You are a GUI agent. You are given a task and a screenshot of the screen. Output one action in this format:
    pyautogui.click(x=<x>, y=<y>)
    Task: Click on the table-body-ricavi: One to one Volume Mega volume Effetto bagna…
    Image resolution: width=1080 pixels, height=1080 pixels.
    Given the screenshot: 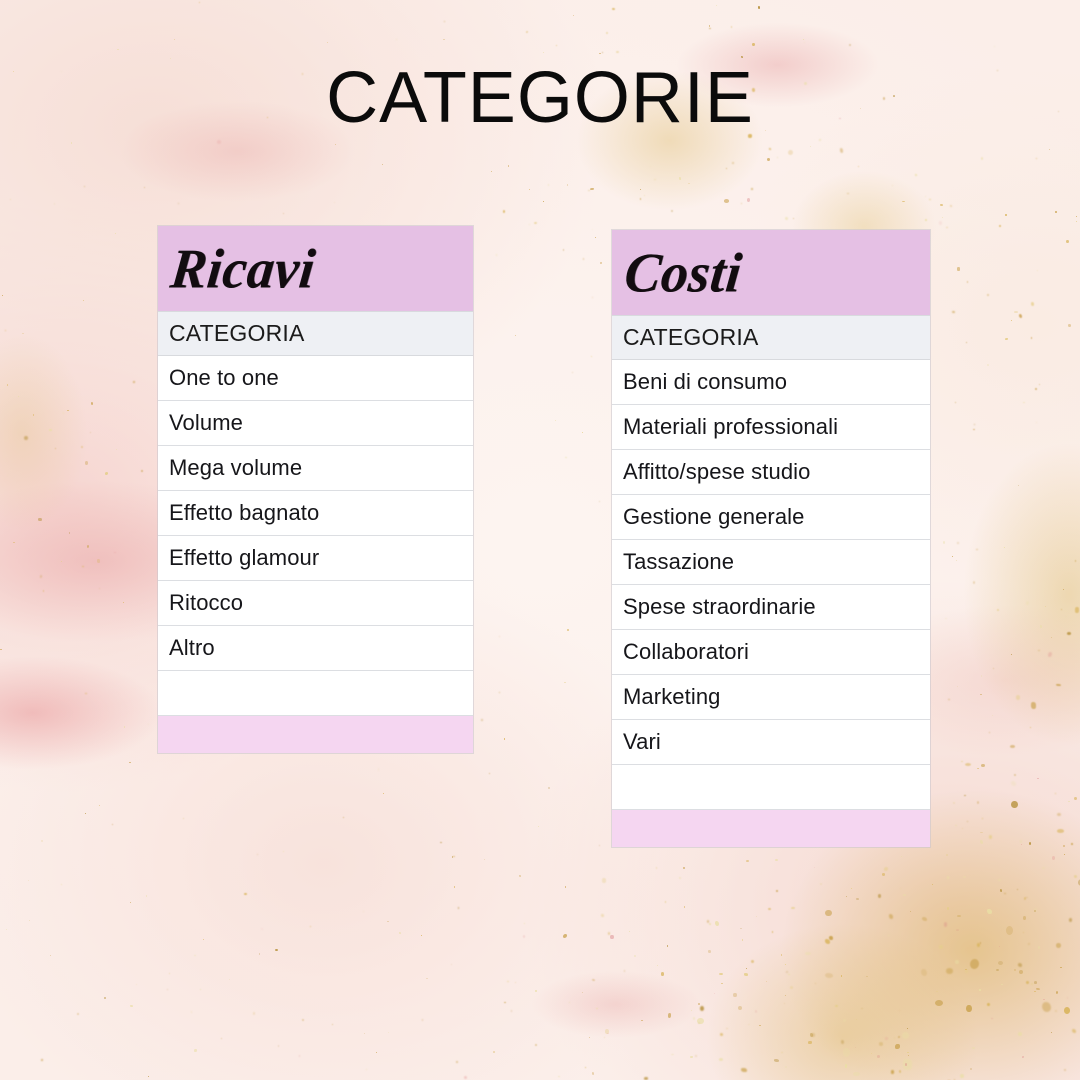 What is the action you would take?
    pyautogui.click(x=315, y=536)
    